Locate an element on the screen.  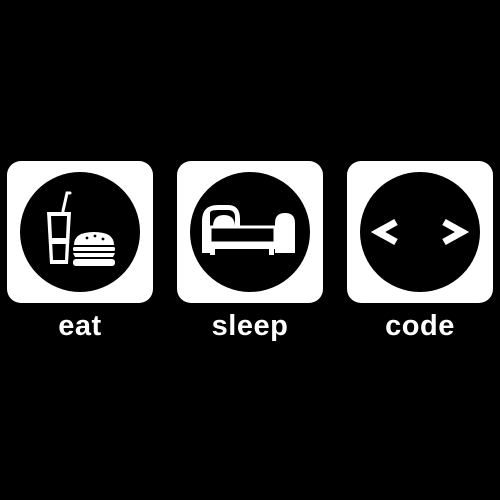
food-drink-burger-icon is located at coordinates (80, 232).